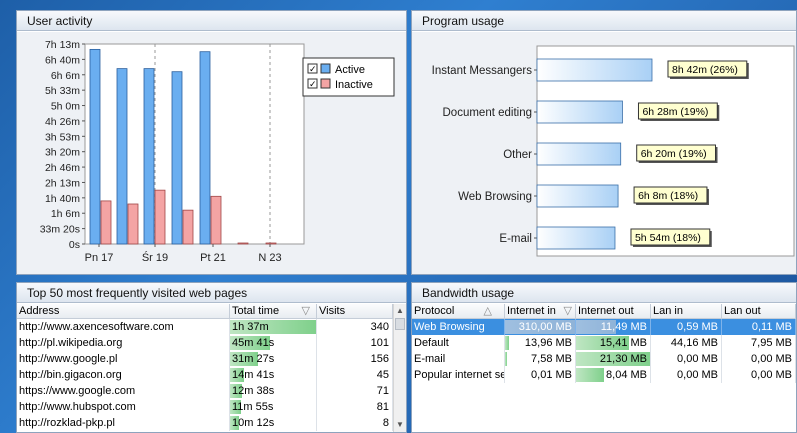  Describe the element at coordinates (540, 375) in the screenshot. I see `internet-in-cell: 0,01 MB` at that location.